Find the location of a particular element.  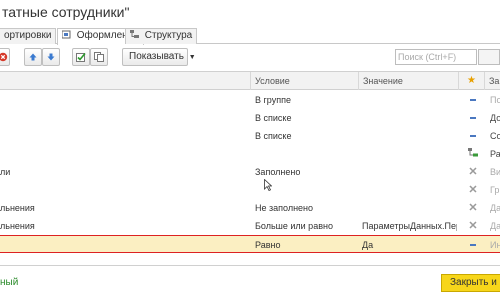

mouse-cursor-icon is located at coordinates (268, 185).